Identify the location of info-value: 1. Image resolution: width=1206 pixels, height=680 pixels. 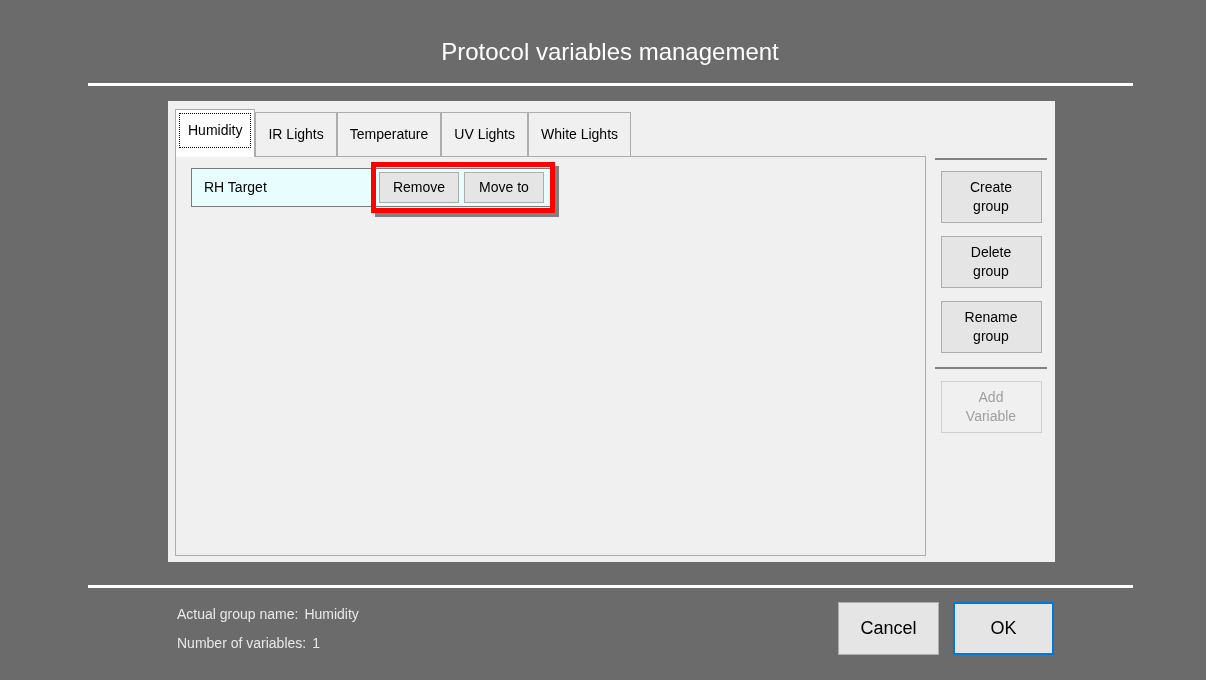
(316, 643).